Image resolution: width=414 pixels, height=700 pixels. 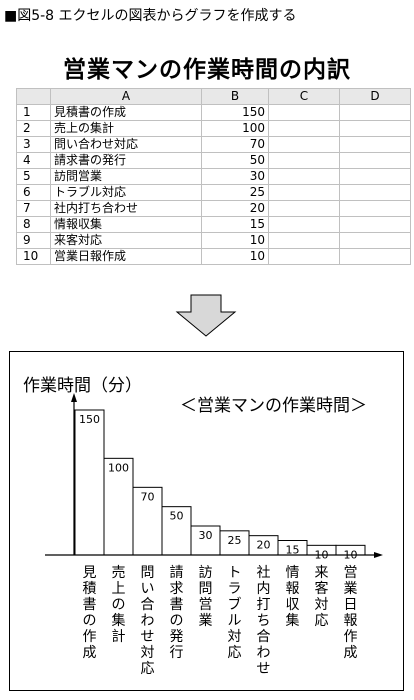 I want to click on category-label: トラブル対応, so click(x=234, y=613).